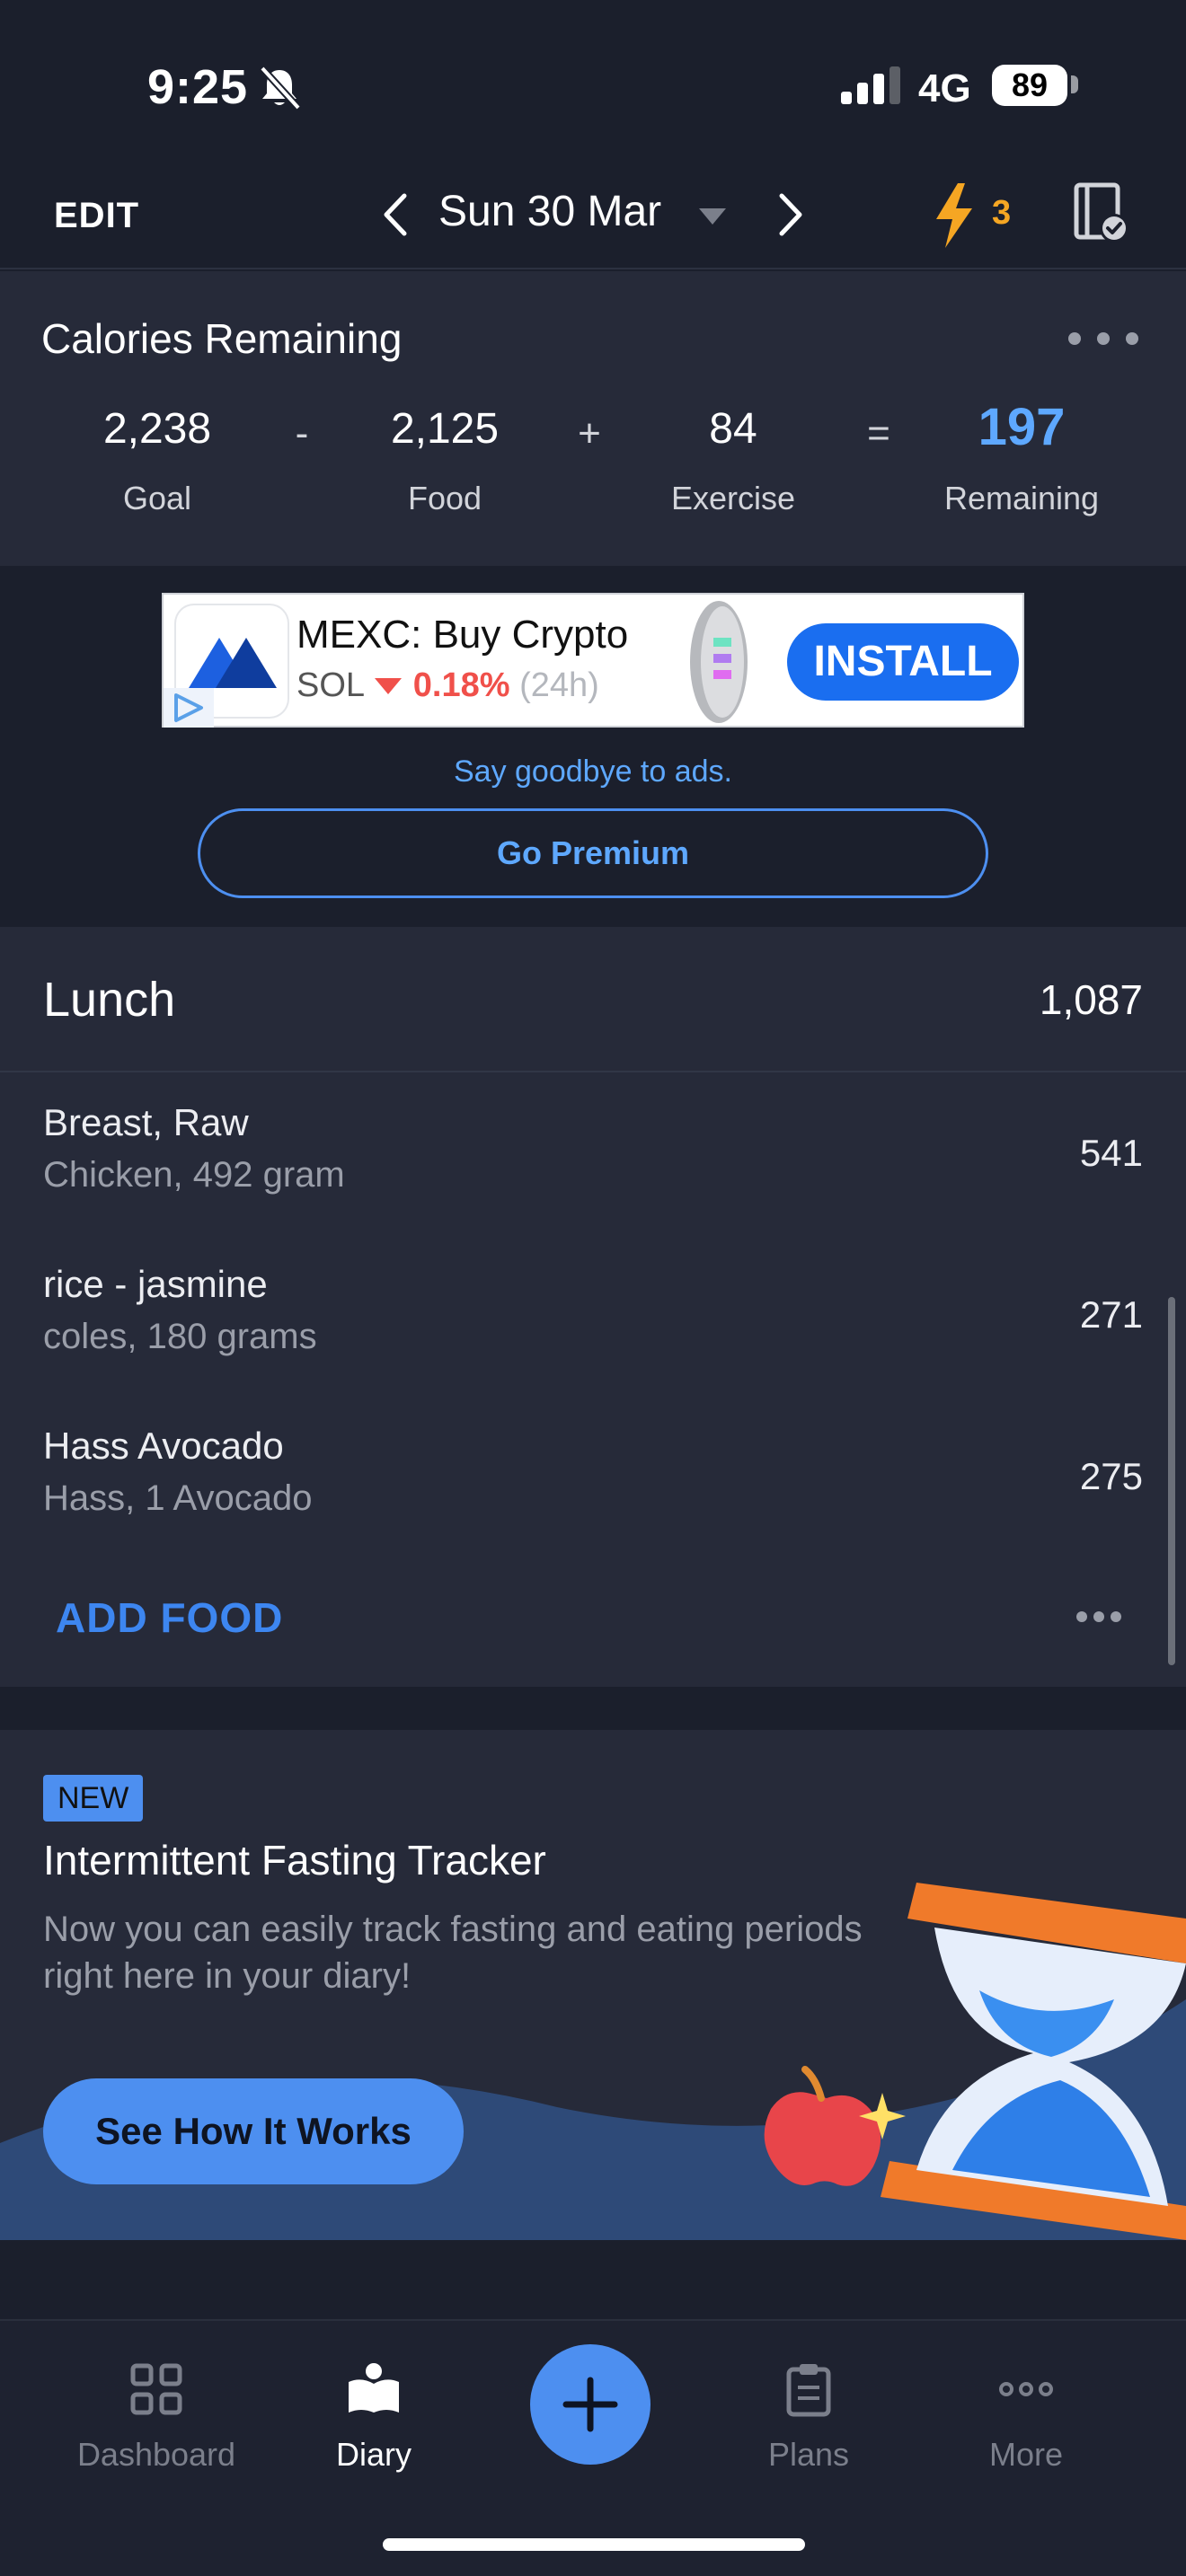 The image size is (1186, 2576). What do you see at coordinates (156, 2417) in the screenshot?
I see `tab-dashboard: Dashboard` at bounding box center [156, 2417].